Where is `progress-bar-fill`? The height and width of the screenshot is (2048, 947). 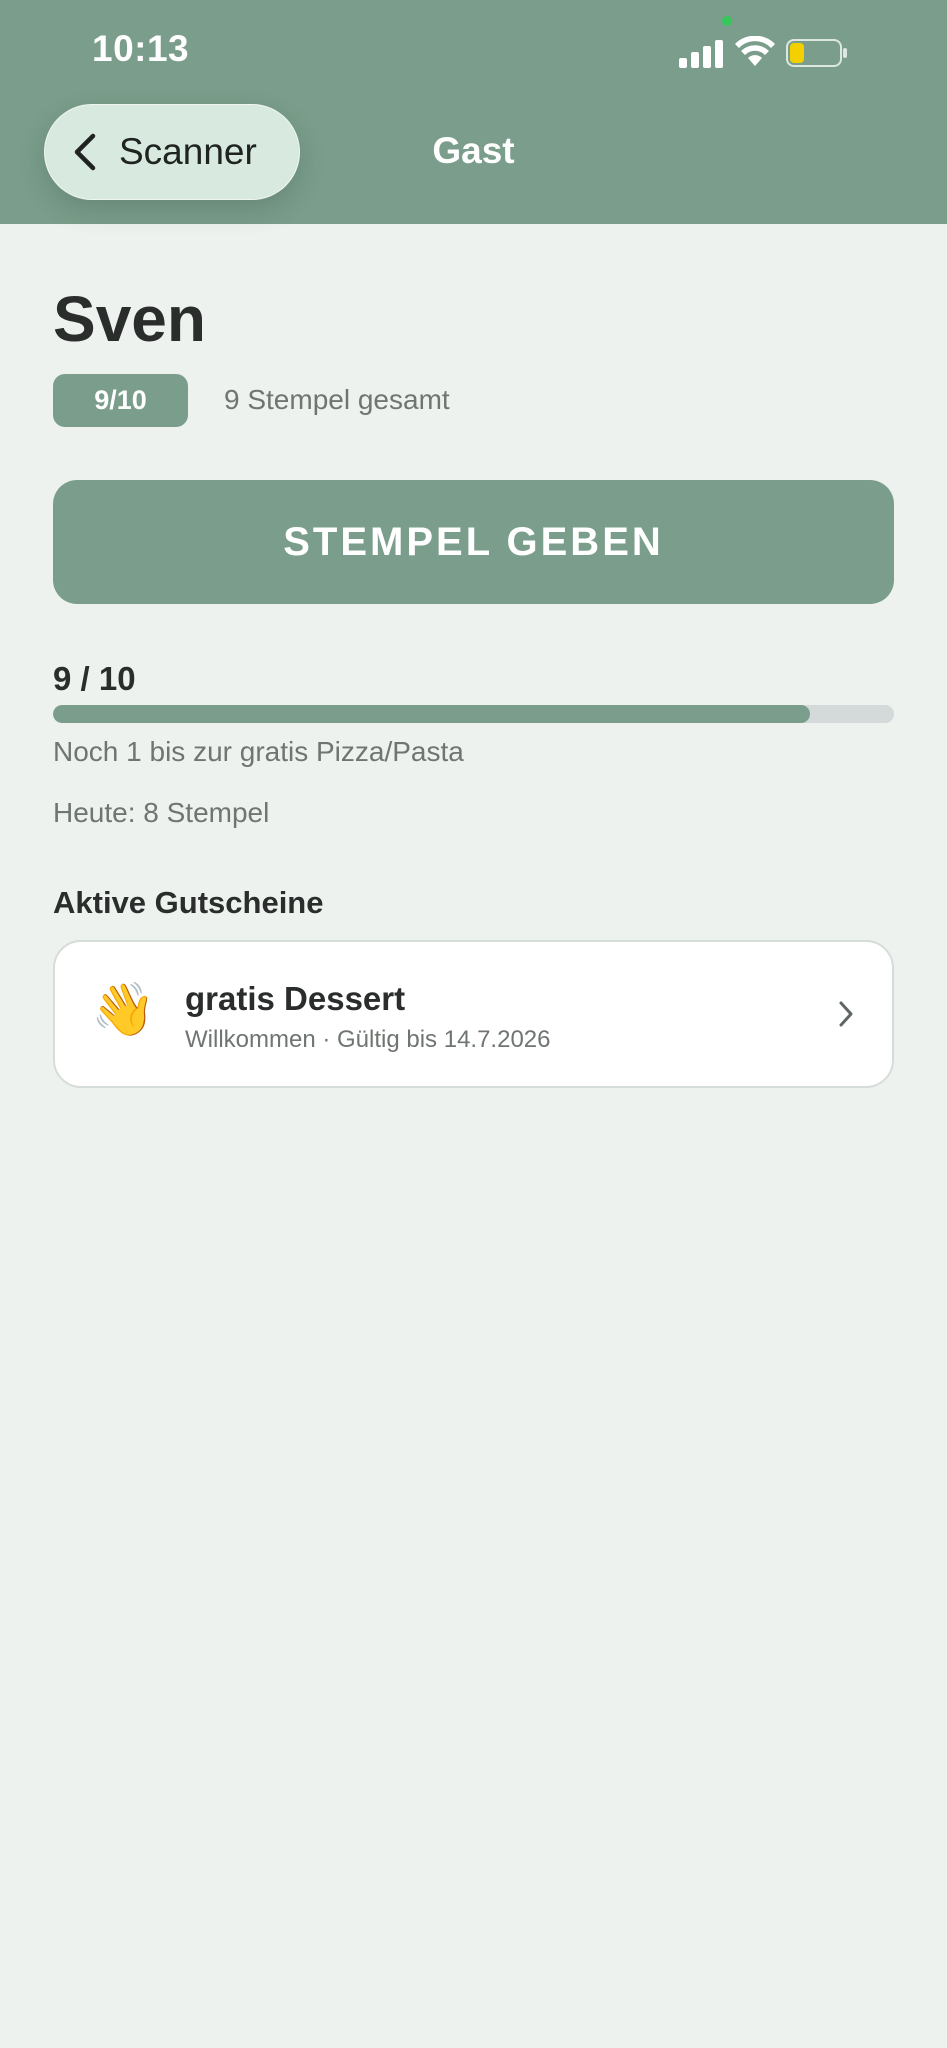
progress-bar-fill is located at coordinates (431, 714).